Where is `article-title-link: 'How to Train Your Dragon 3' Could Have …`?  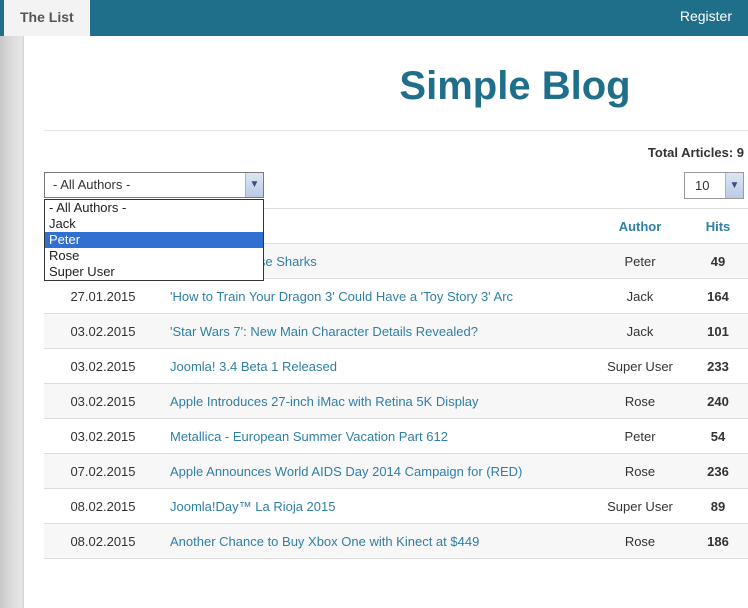
article-title-link: 'How to Train Your Dragon 3' Could Have … is located at coordinates (341, 296).